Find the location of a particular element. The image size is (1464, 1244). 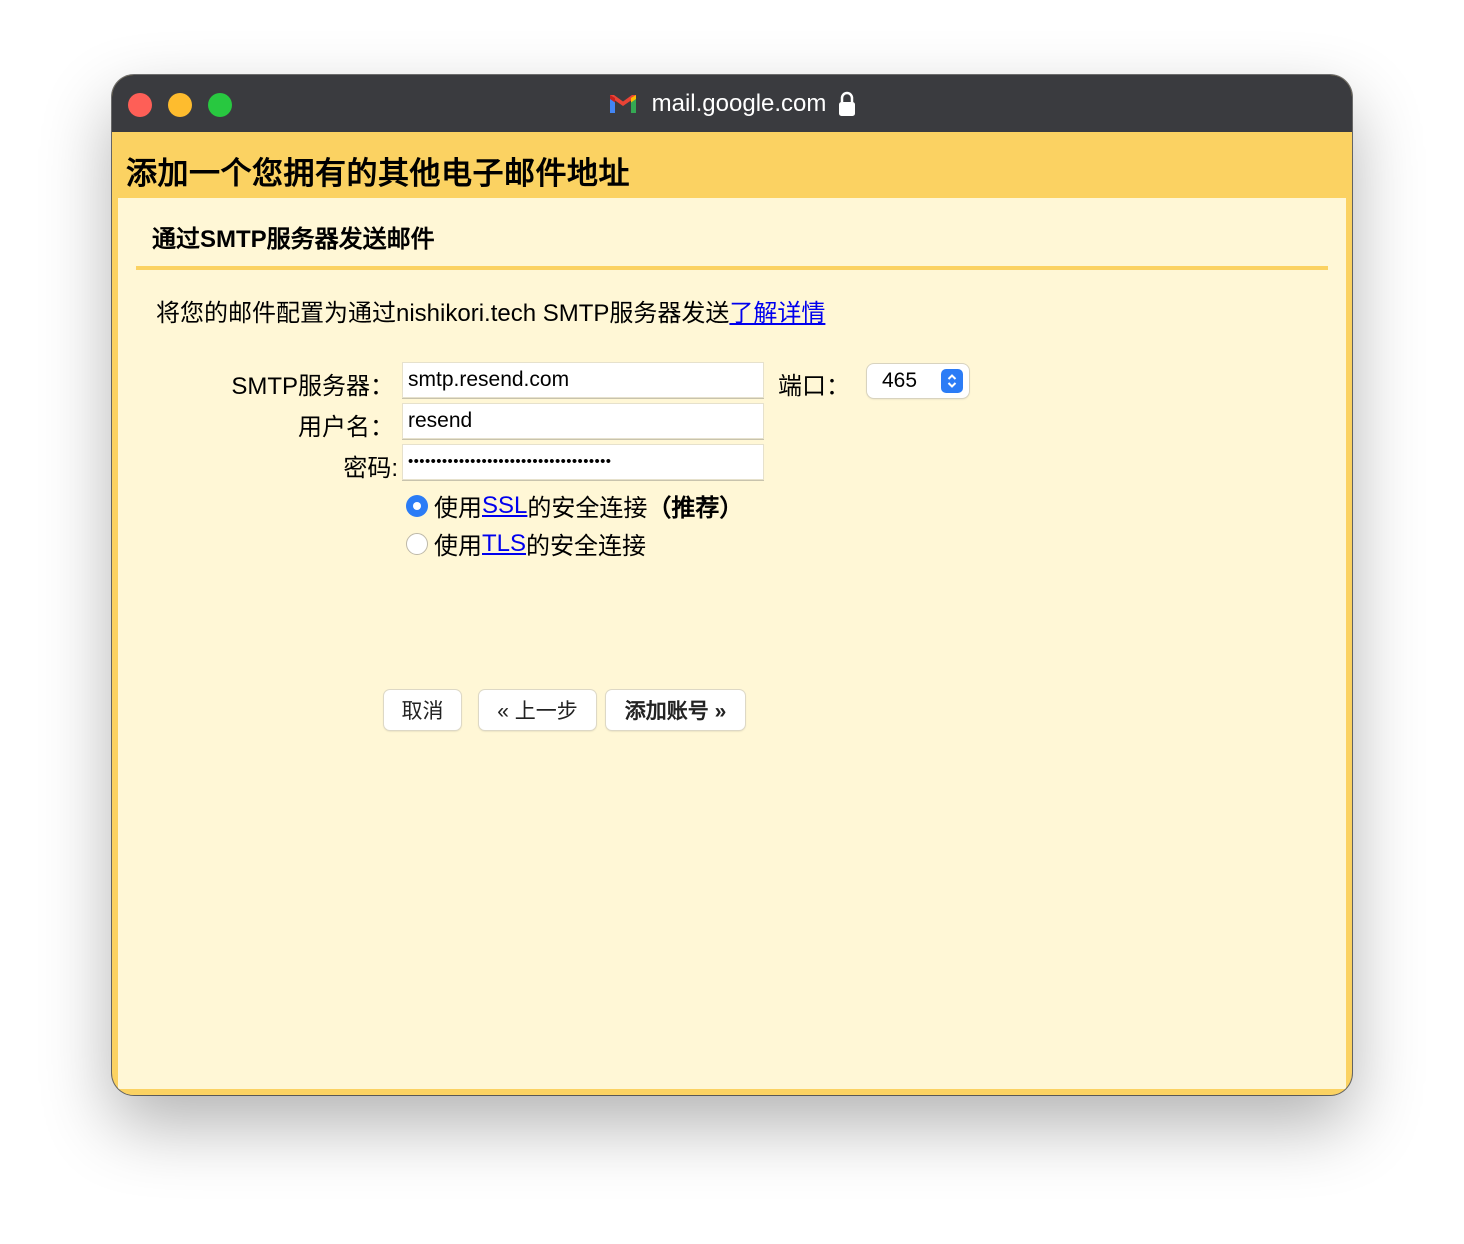

tls-option: 使用 TLS 的安全连接 is located at coordinates (526, 543).